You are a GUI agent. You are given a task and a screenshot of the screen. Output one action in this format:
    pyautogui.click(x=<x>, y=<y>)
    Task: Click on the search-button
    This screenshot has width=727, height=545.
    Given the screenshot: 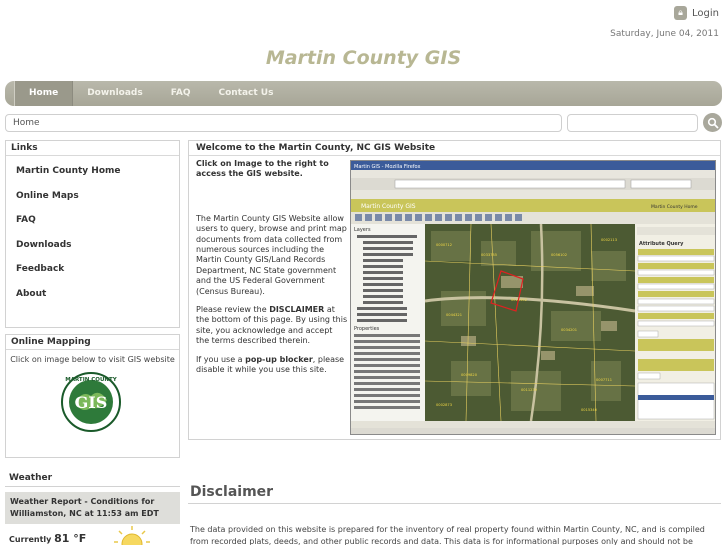 What is the action you would take?
    pyautogui.click(x=712, y=122)
    